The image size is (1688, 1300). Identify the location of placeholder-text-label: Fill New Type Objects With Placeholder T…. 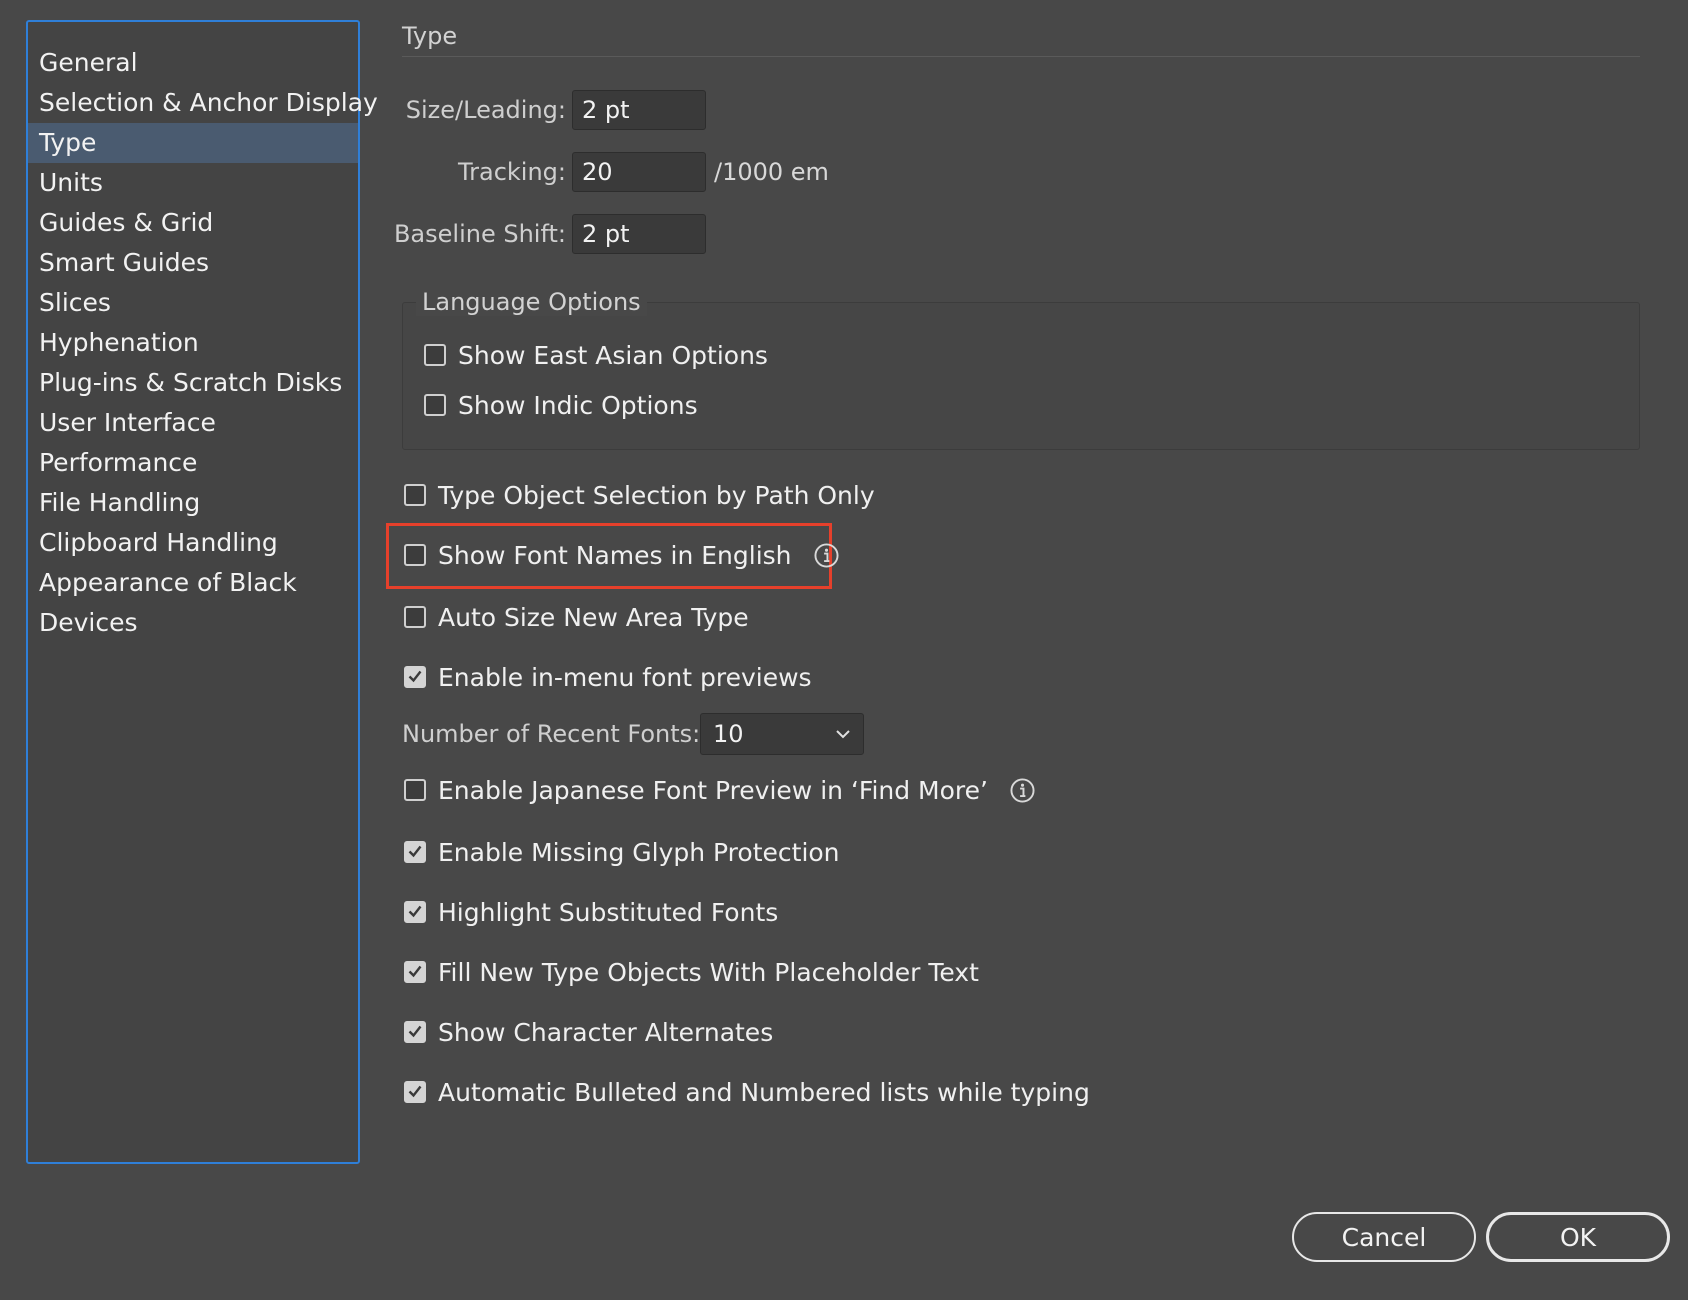
(708, 972).